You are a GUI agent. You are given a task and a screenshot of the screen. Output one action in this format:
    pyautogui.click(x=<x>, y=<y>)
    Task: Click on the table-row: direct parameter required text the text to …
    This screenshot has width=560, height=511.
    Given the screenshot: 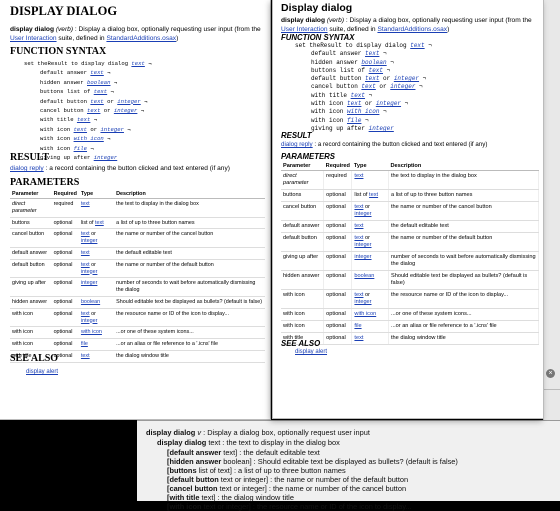 What is the action you would take?
    pyautogui.click(x=137, y=208)
    